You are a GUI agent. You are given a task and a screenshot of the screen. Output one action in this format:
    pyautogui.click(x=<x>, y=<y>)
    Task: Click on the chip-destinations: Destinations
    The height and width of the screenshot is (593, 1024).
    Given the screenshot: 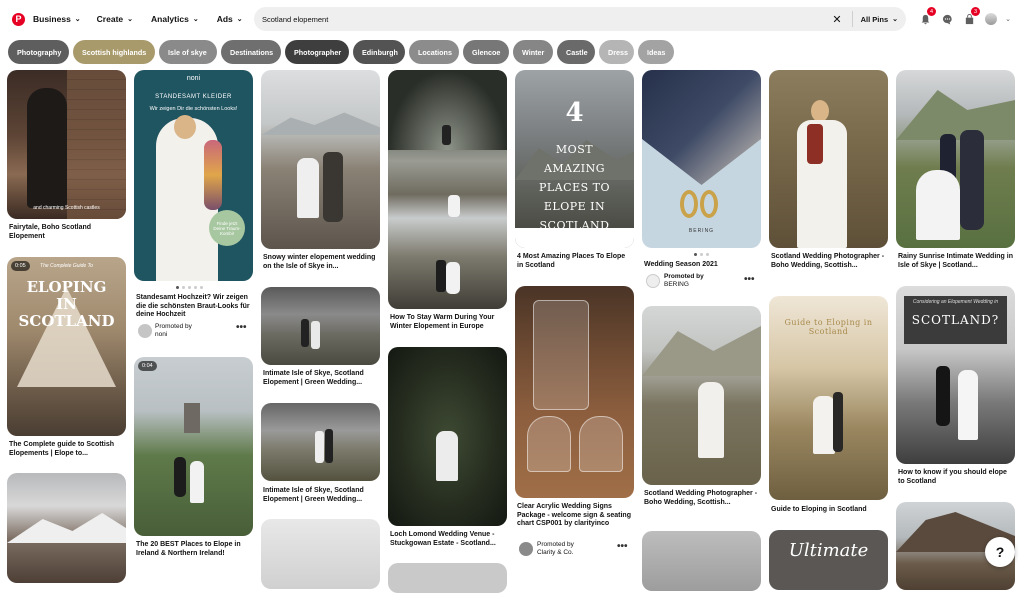 What is the action you would take?
    pyautogui.click(x=251, y=52)
    